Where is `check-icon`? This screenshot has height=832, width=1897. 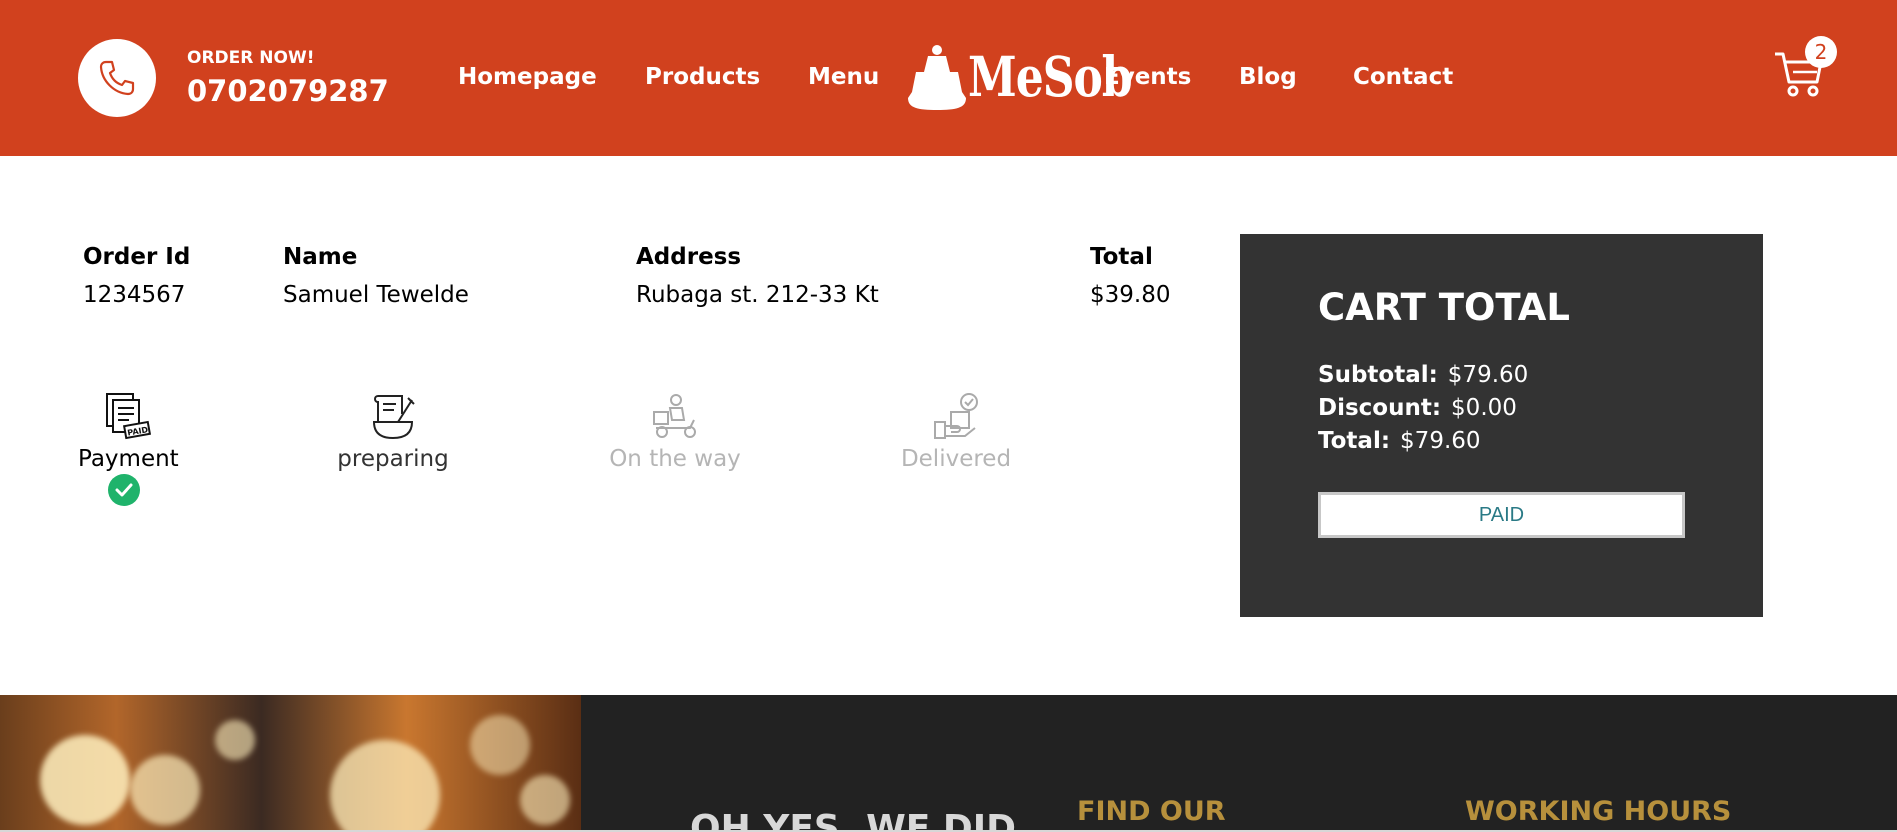
check-icon is located at coordinates (124, 490).